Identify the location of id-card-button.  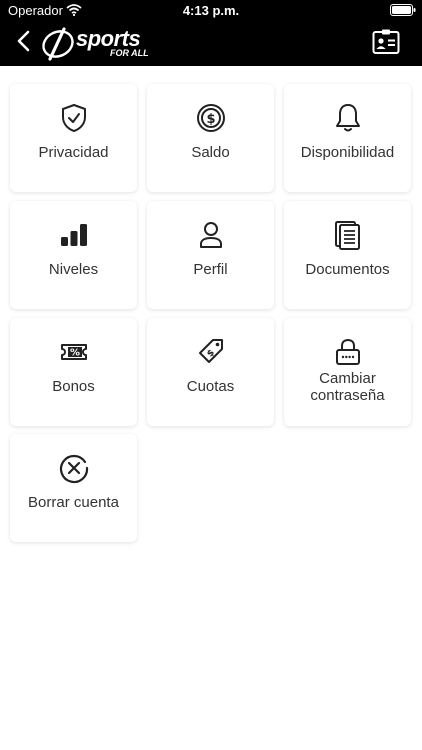
(386, 44).